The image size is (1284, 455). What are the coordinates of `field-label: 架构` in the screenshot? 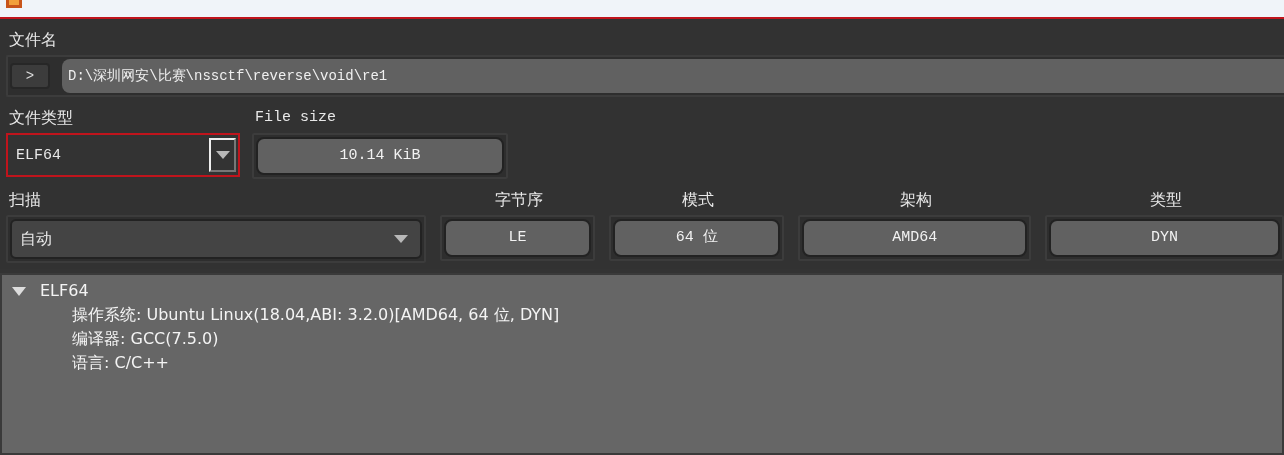 It's located at (916, 200).